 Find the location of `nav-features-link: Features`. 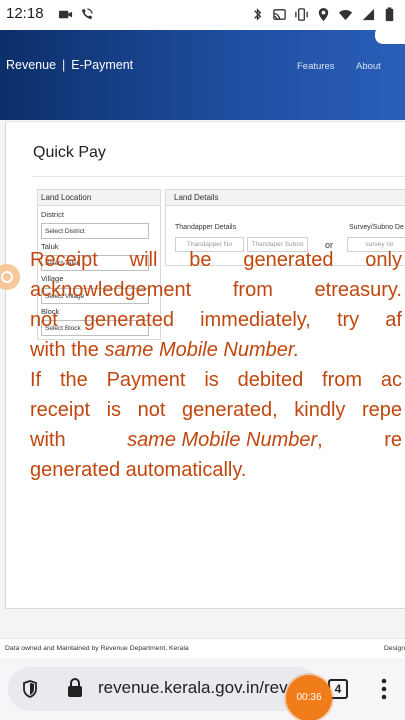

nav-features-link: Features is located at coordinates (316, 66).